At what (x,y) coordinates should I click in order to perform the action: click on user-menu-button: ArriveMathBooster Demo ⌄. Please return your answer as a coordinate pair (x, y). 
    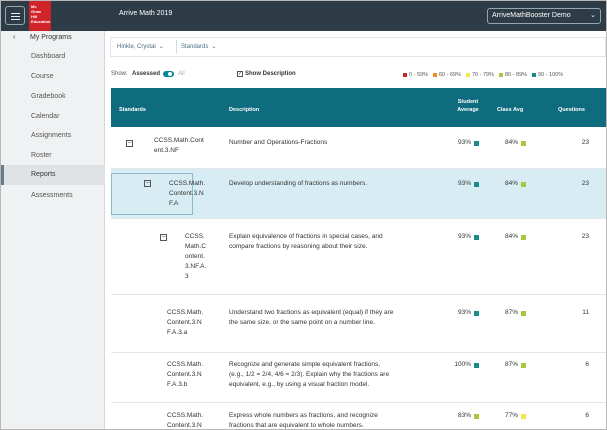
    Looking at the image, I should click on (544, 16).